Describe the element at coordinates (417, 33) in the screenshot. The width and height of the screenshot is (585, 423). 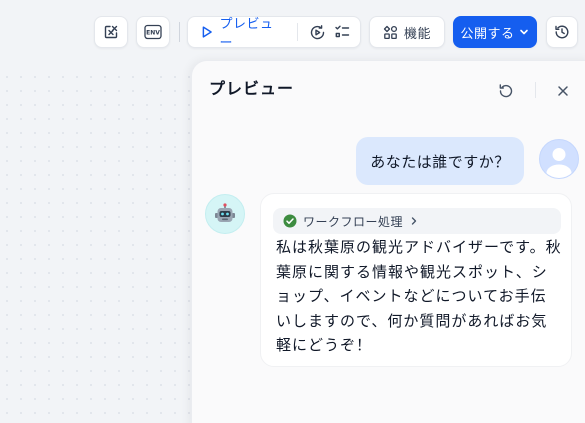
I see `features-label: 機能` at that location.